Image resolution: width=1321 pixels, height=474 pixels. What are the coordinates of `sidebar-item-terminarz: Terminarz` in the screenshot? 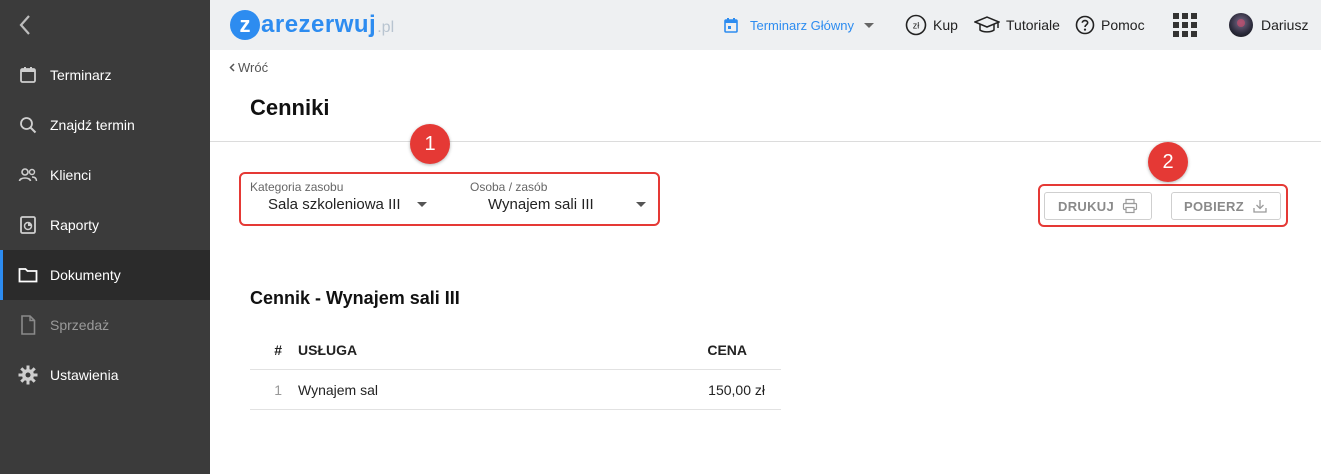 It's located at (105, 75).